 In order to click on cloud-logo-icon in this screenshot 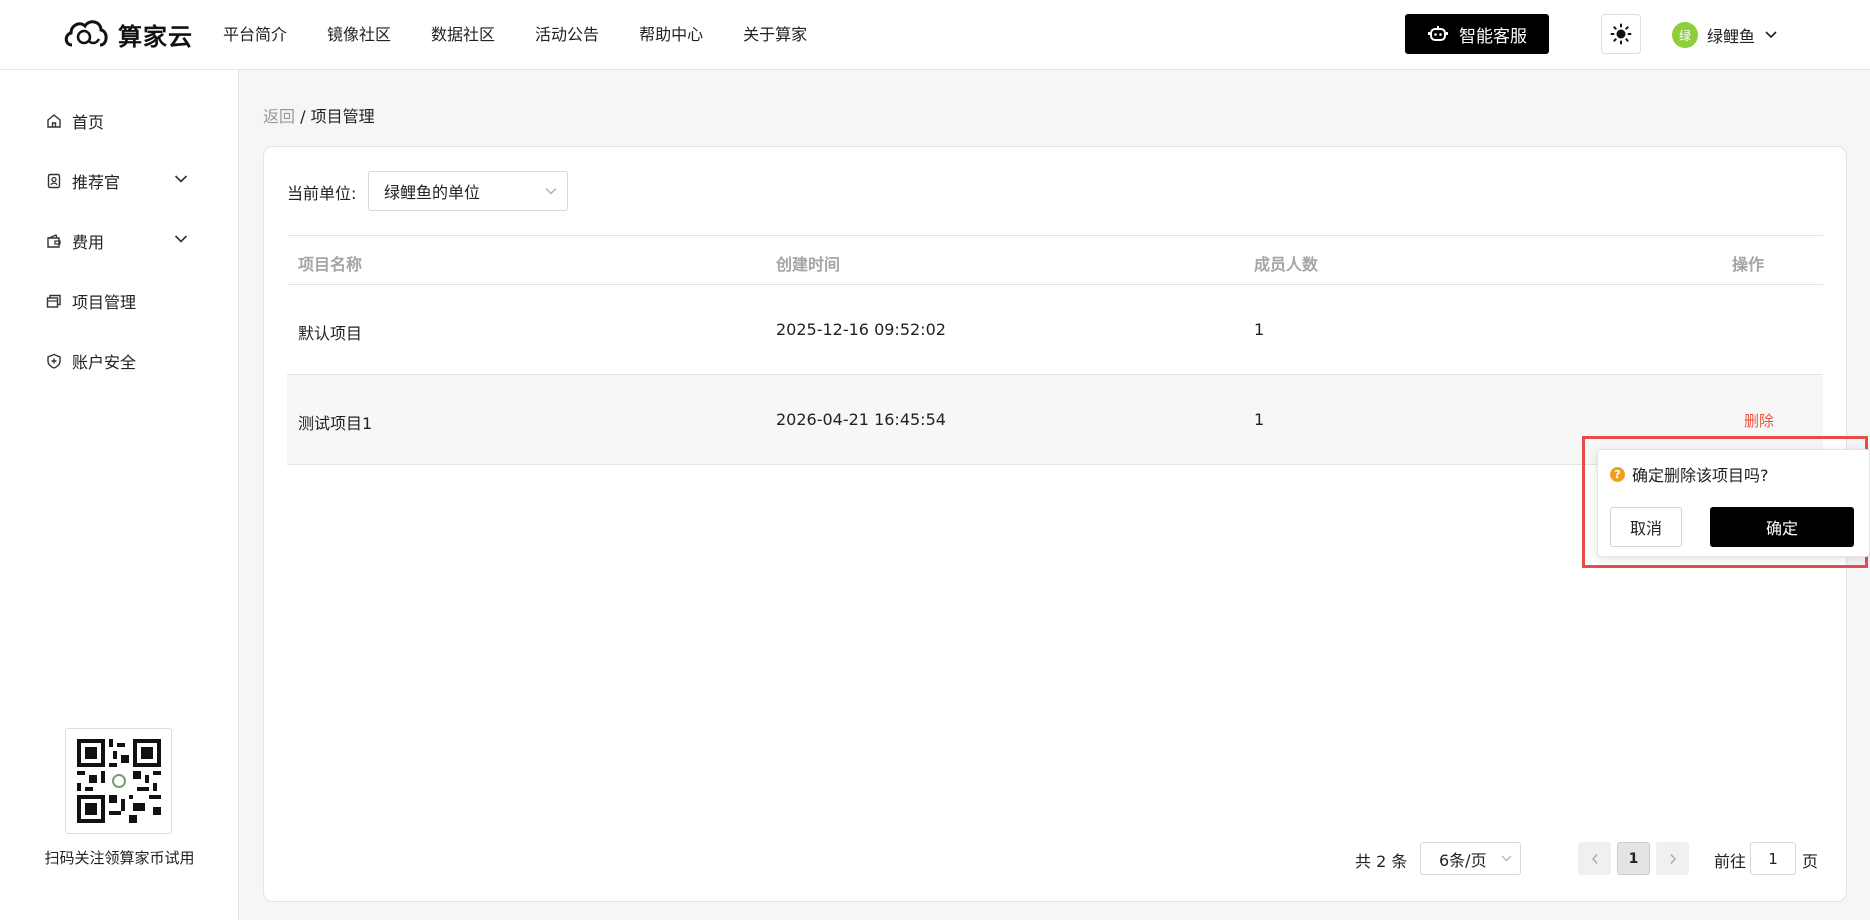, I will do `click(86, 33)`.